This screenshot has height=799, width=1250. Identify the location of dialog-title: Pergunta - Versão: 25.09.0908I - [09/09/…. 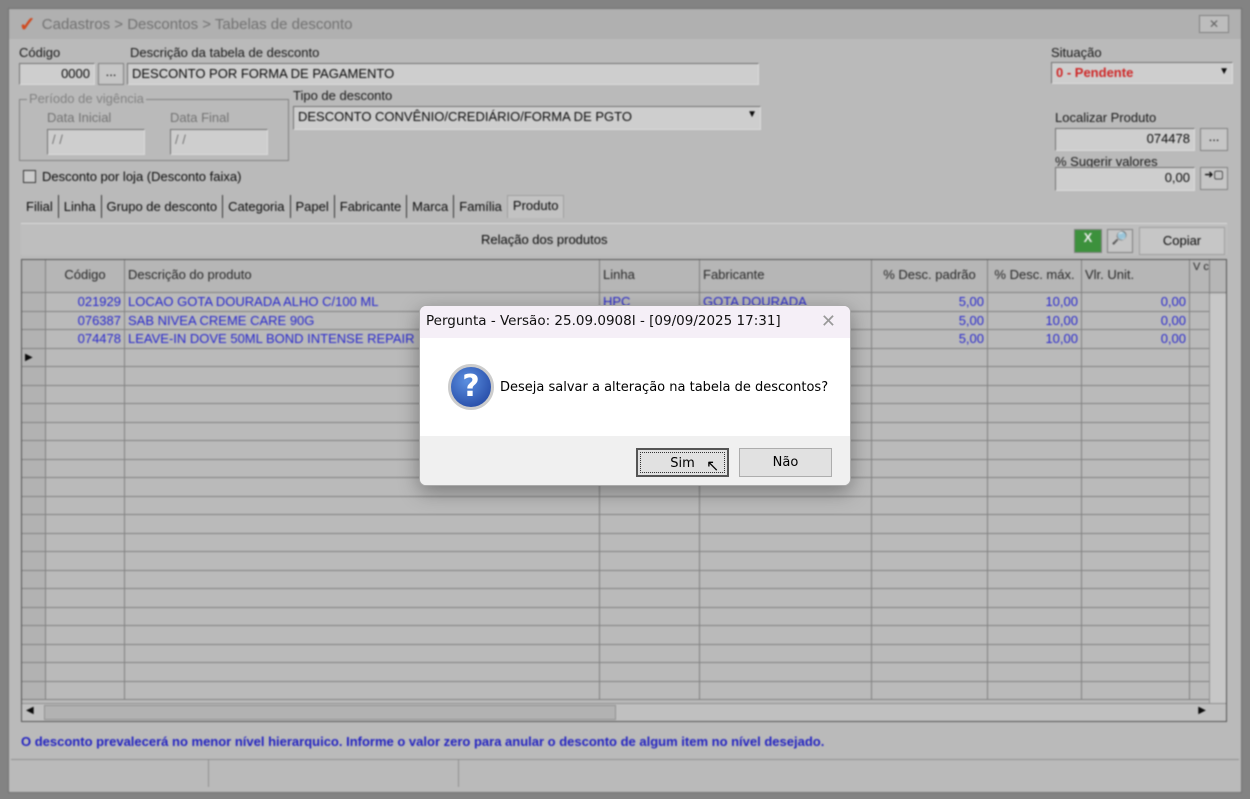
(635, 322).